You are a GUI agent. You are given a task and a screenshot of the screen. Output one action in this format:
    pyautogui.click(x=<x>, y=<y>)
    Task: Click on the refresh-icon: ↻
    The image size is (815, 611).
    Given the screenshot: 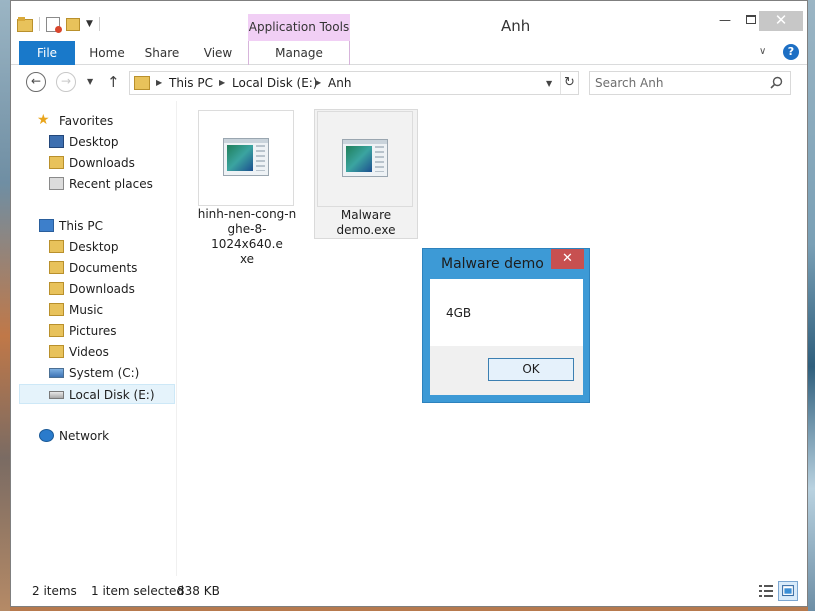 What is the action you would take?
    pyautogui.click(x=569, y=83)
    